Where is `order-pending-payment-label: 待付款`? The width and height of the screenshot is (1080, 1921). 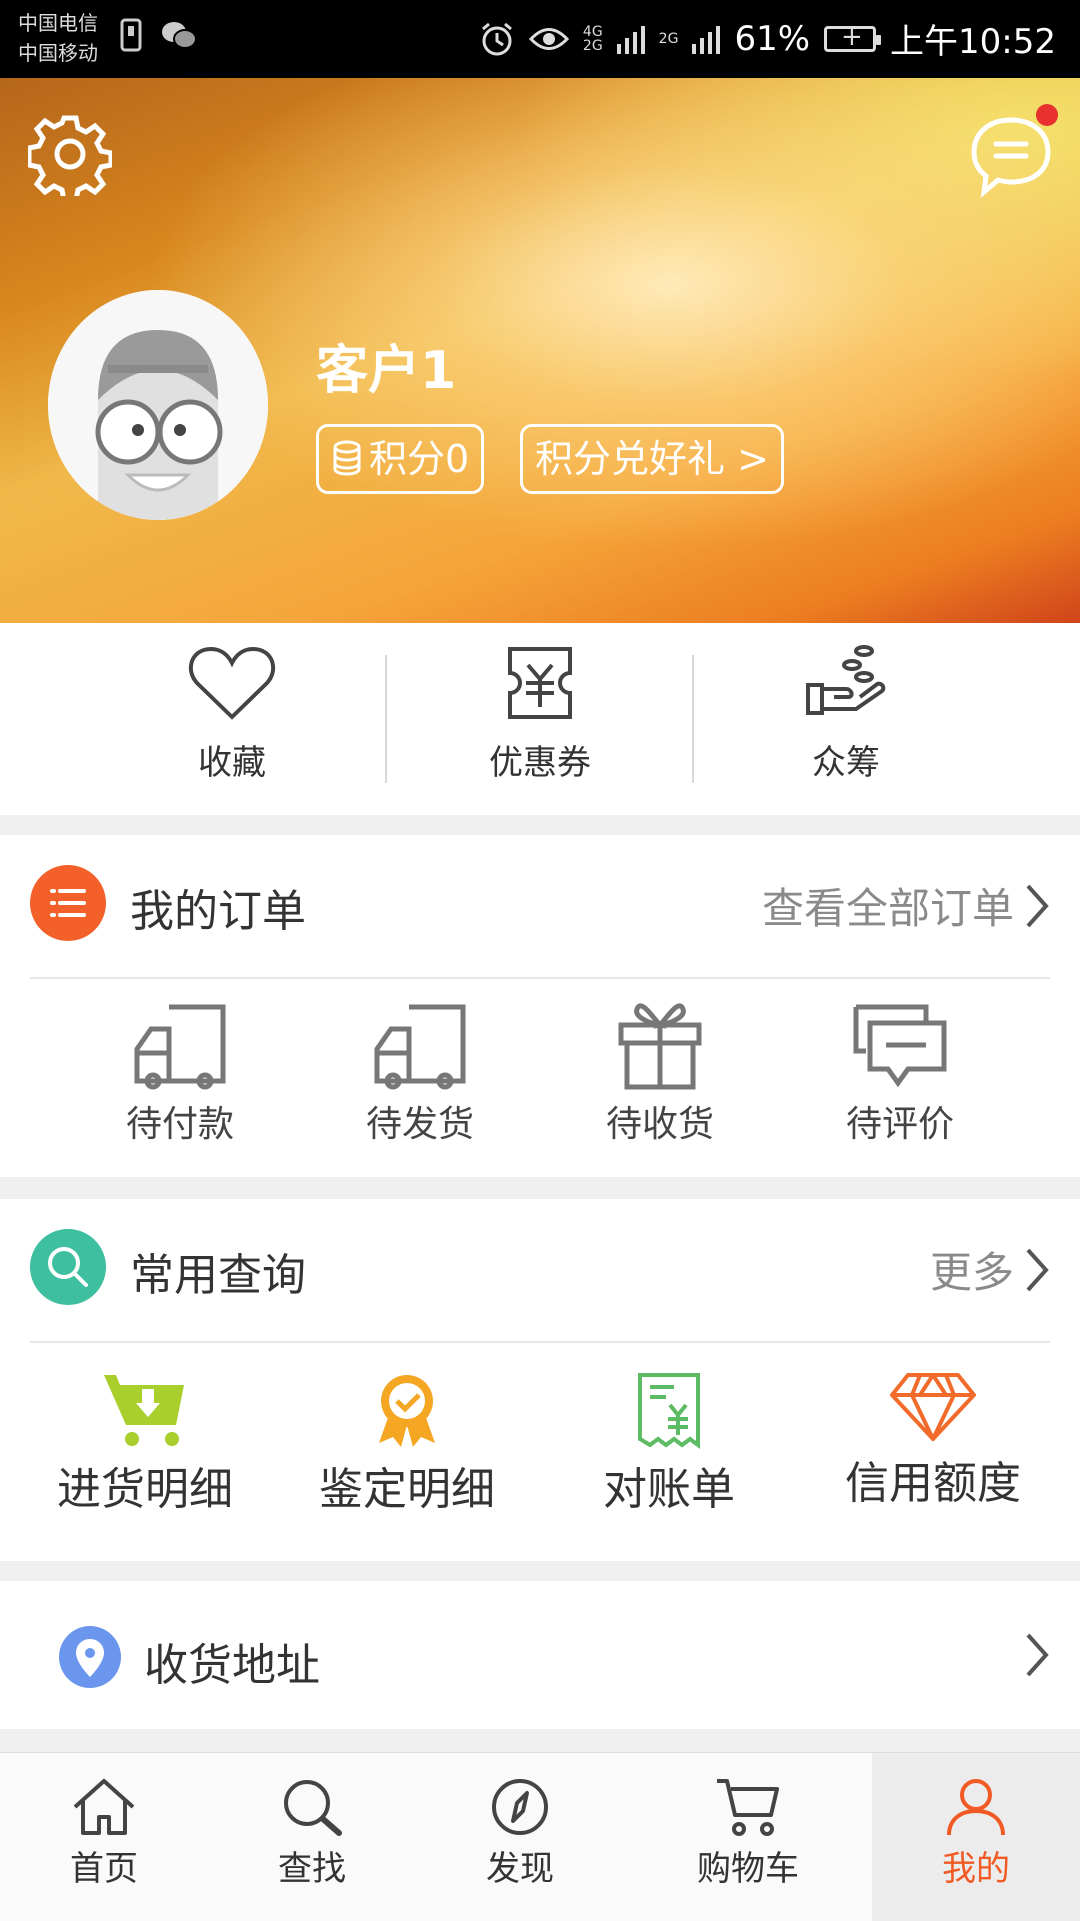 order-pending-payment-label: 待付款 is located at coordinates (179, 1124).